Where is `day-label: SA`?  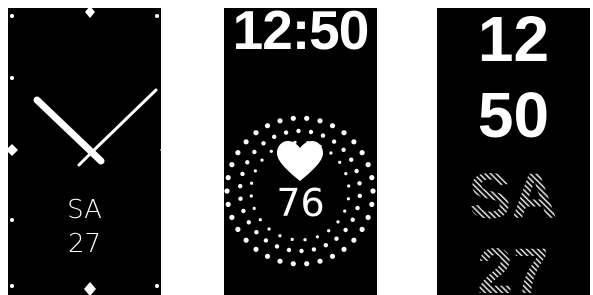
day-label: SA is located at coordinates (84, 210).